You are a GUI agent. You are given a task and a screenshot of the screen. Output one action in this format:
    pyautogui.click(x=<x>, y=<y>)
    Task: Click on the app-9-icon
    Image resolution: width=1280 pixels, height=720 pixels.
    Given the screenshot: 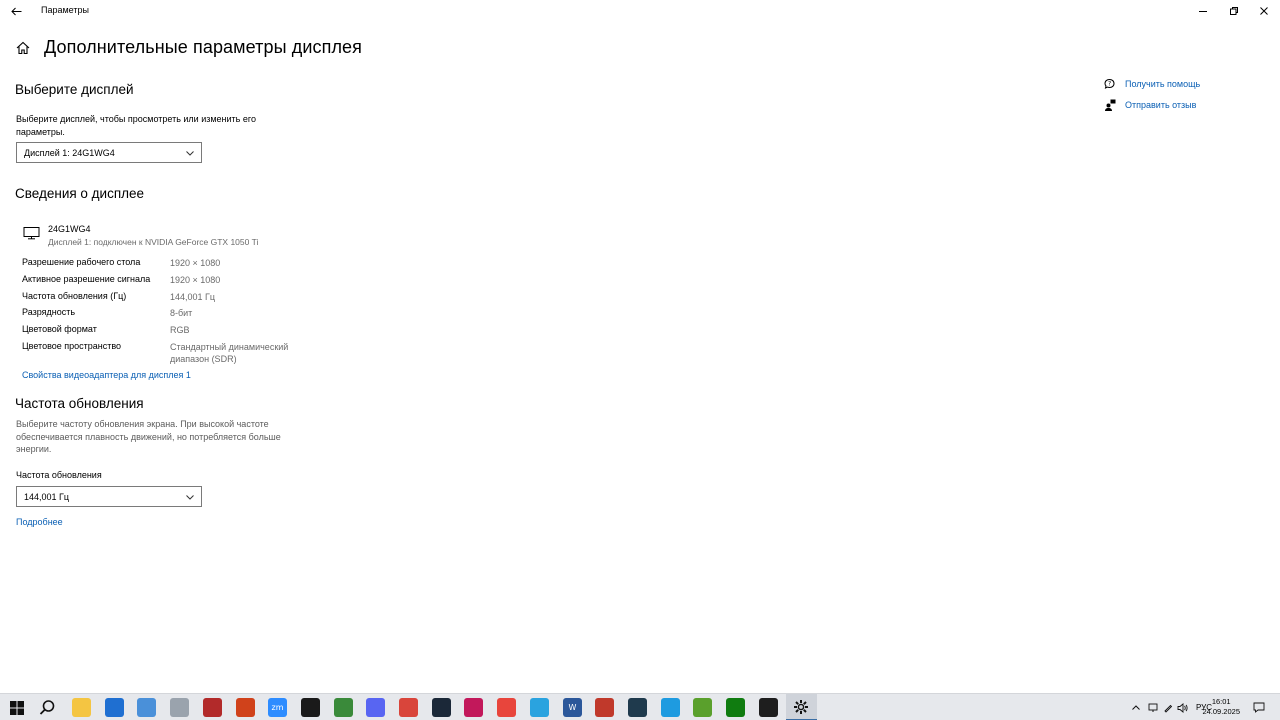 What is the action you would take?
    pyautogui.click(x=343, y=707)
    